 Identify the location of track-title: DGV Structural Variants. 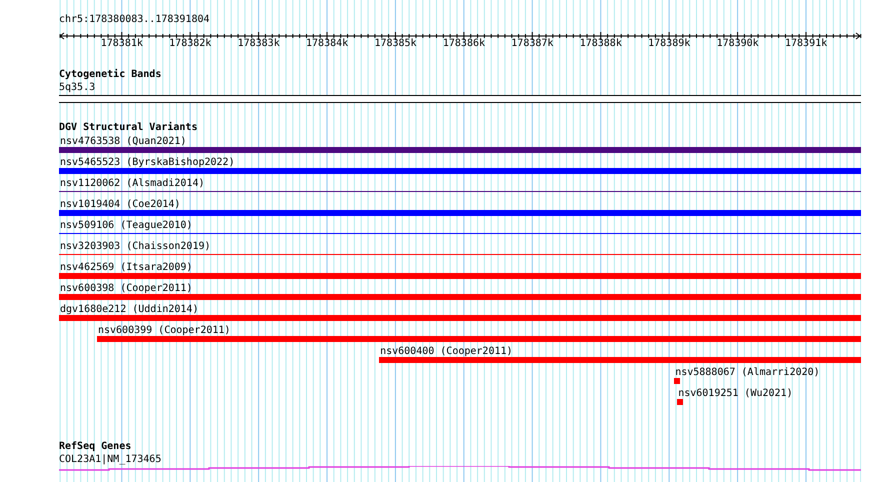
(128, 128).